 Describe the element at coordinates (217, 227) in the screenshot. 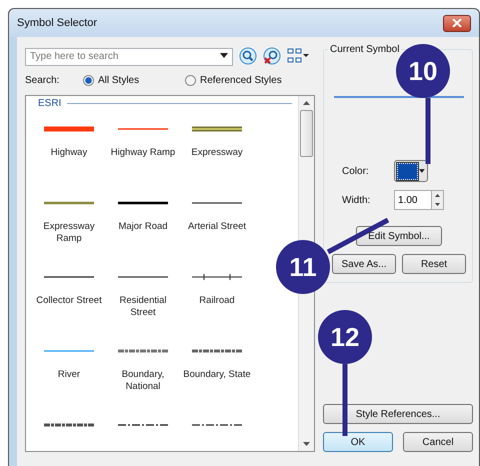

I see `symbol-label: Arterial Street` at that location.